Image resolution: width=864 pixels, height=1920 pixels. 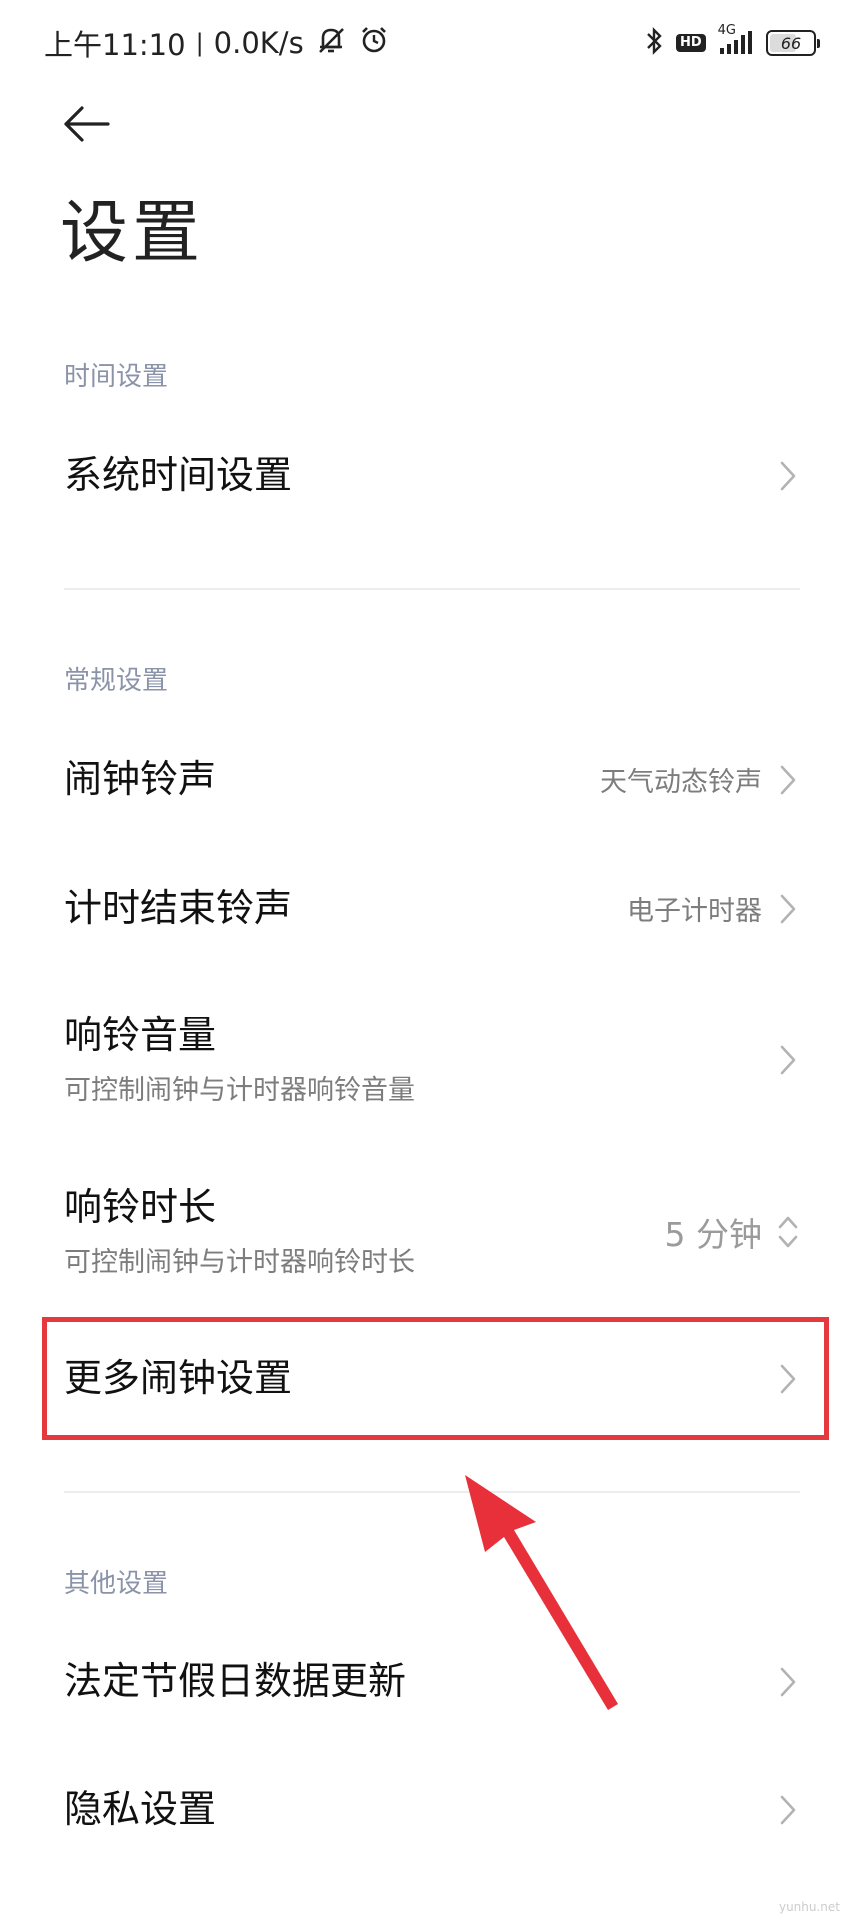 I want to click on battery-icon: 66, so click(x=793, y=43).